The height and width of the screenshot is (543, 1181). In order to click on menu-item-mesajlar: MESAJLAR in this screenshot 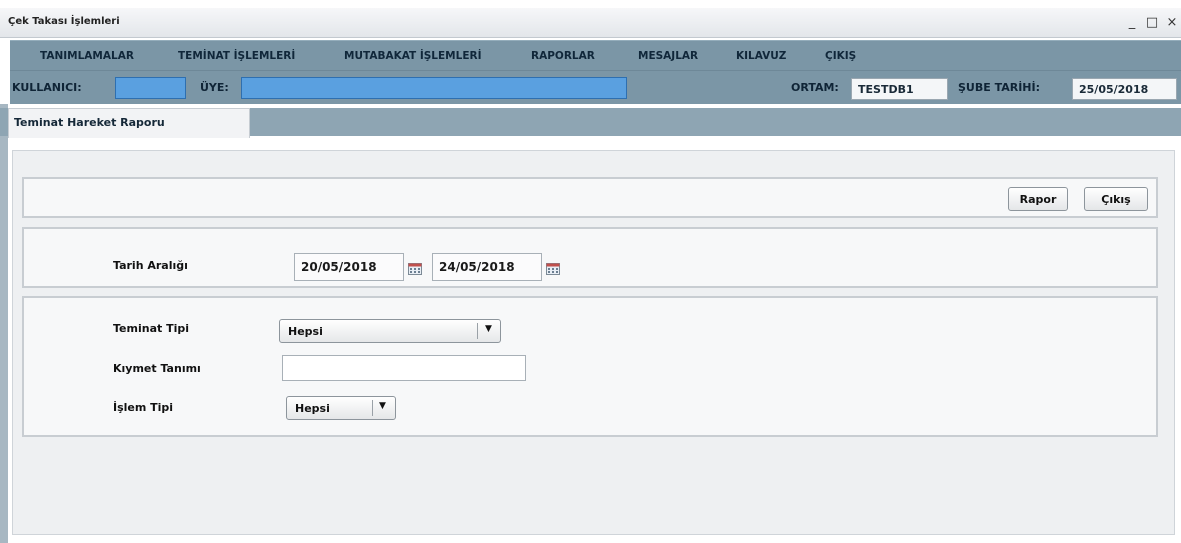, I will do `click(668, 56)`.